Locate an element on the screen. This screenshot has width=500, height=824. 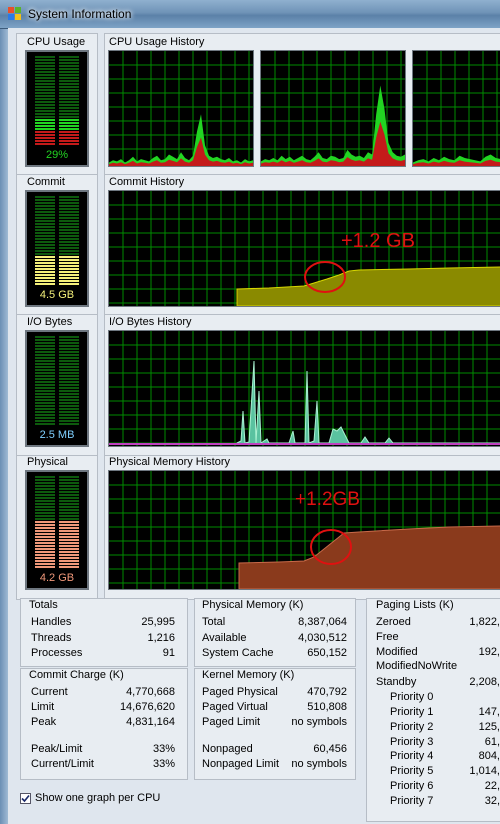
physical-history-area is located at coordinates (369, 557).